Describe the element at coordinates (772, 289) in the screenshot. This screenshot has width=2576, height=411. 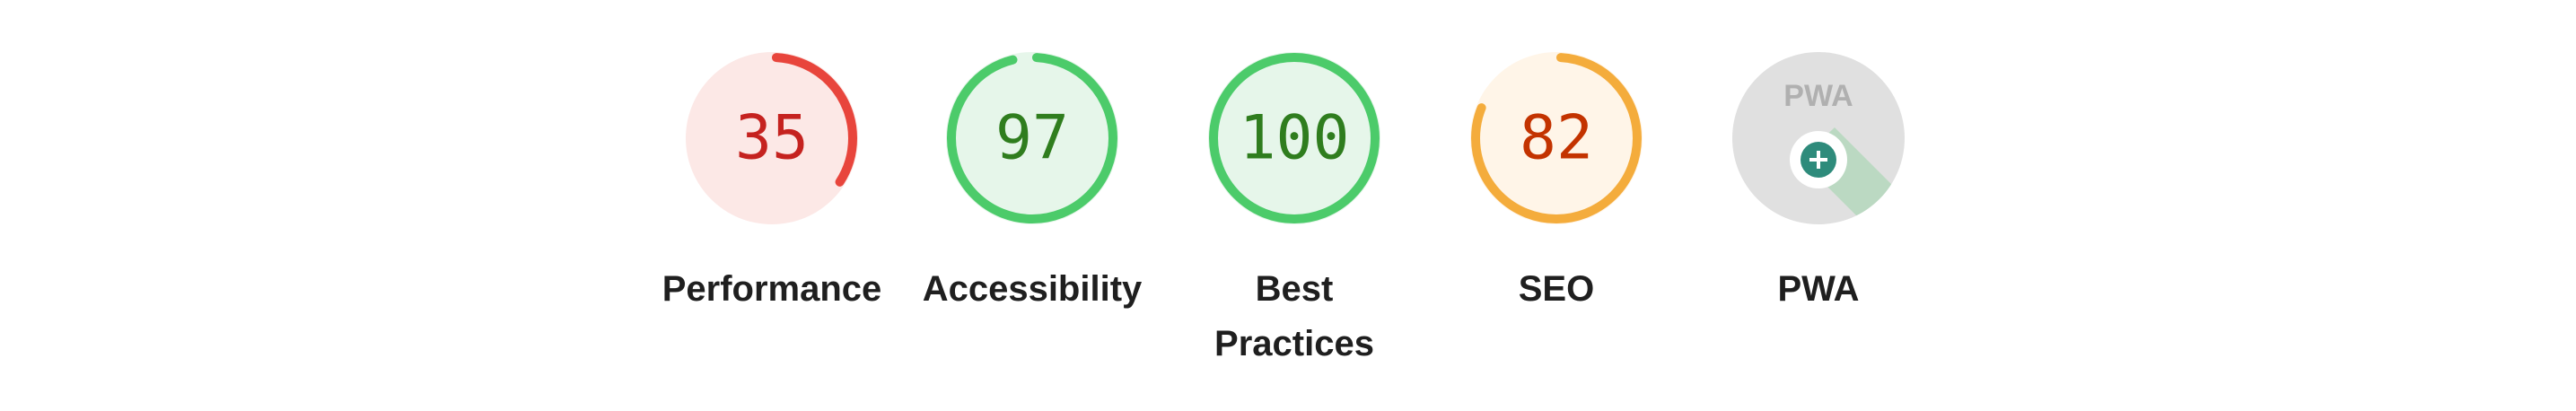
I see `gauge-performance-label: Performance` at that location.